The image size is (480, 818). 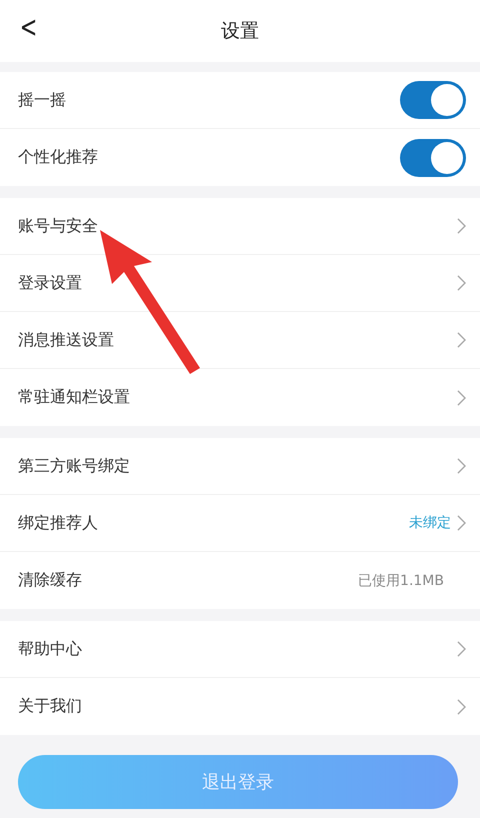 I want to click on setting-label: 关于我们, so click(x=50, y=706).